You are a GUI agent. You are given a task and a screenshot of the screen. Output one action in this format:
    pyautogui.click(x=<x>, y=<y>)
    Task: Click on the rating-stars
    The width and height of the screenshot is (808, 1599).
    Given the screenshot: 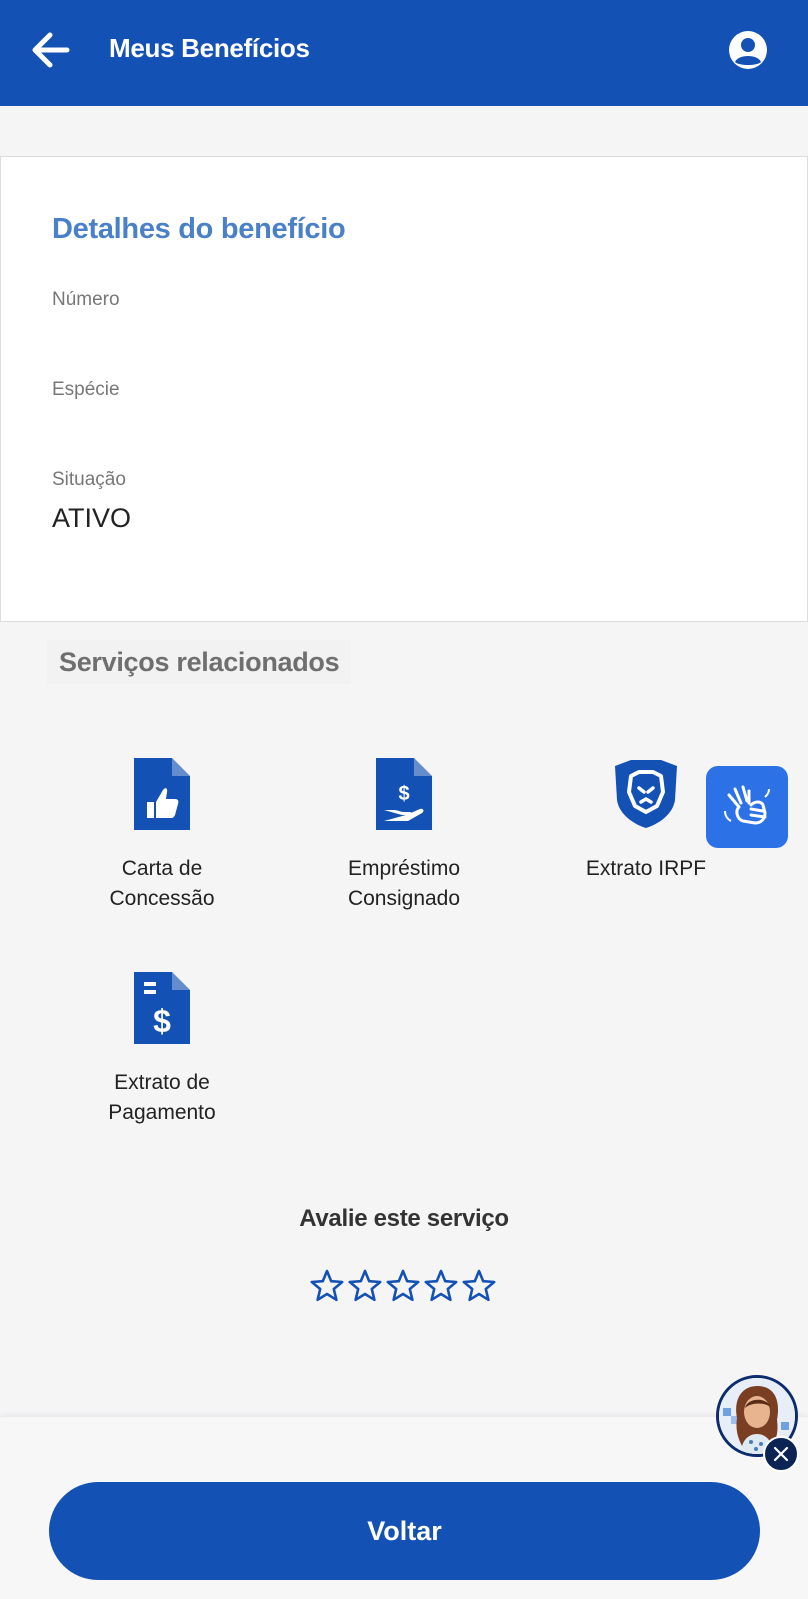 What is the action you would take?
    pyautogui.click(x=403, y=1286)
    